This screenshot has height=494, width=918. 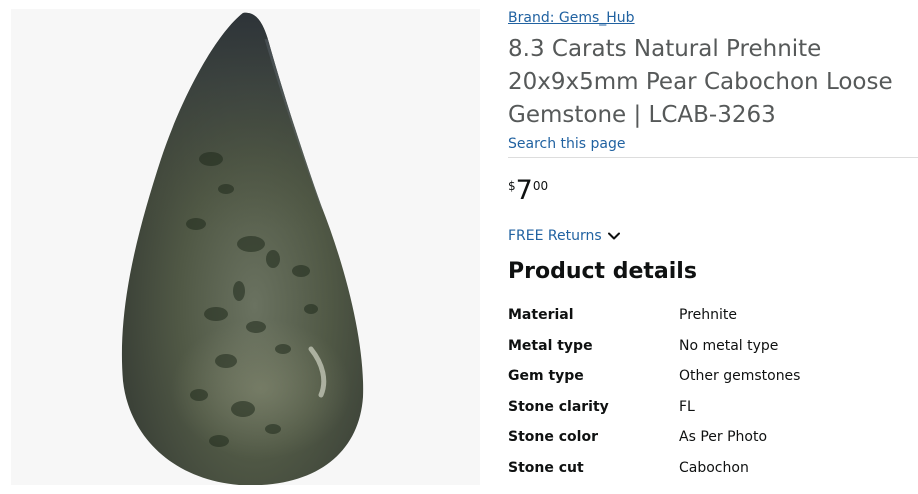 What do you see at coordinates (740, 376) in the screenshot?
I see `detail-value: Other gemstones` at bounding box center [740, 376].